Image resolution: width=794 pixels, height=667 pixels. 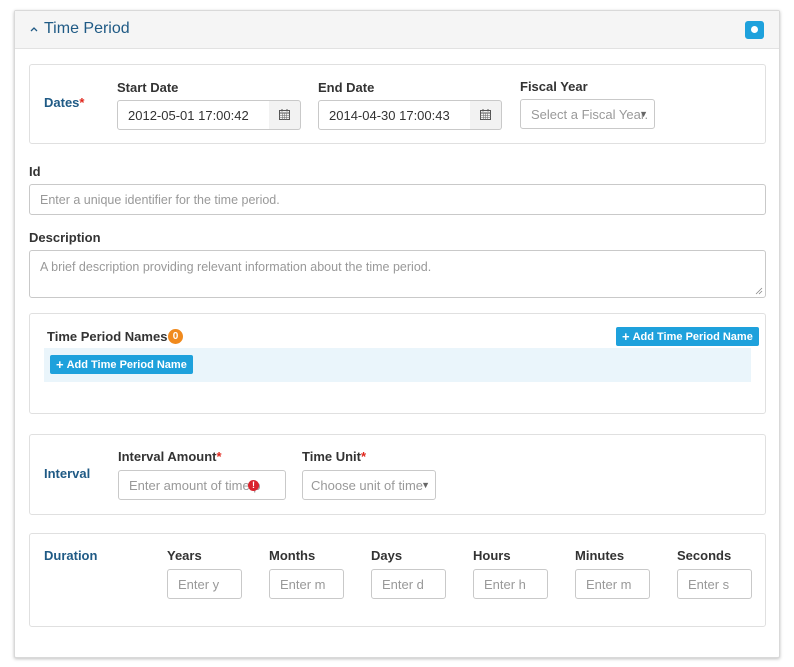 What do you see at coordinates (692, 336) in the screenshot?
I see `add-name-label: Add Time Period Name` at bounding box center [692, 336].